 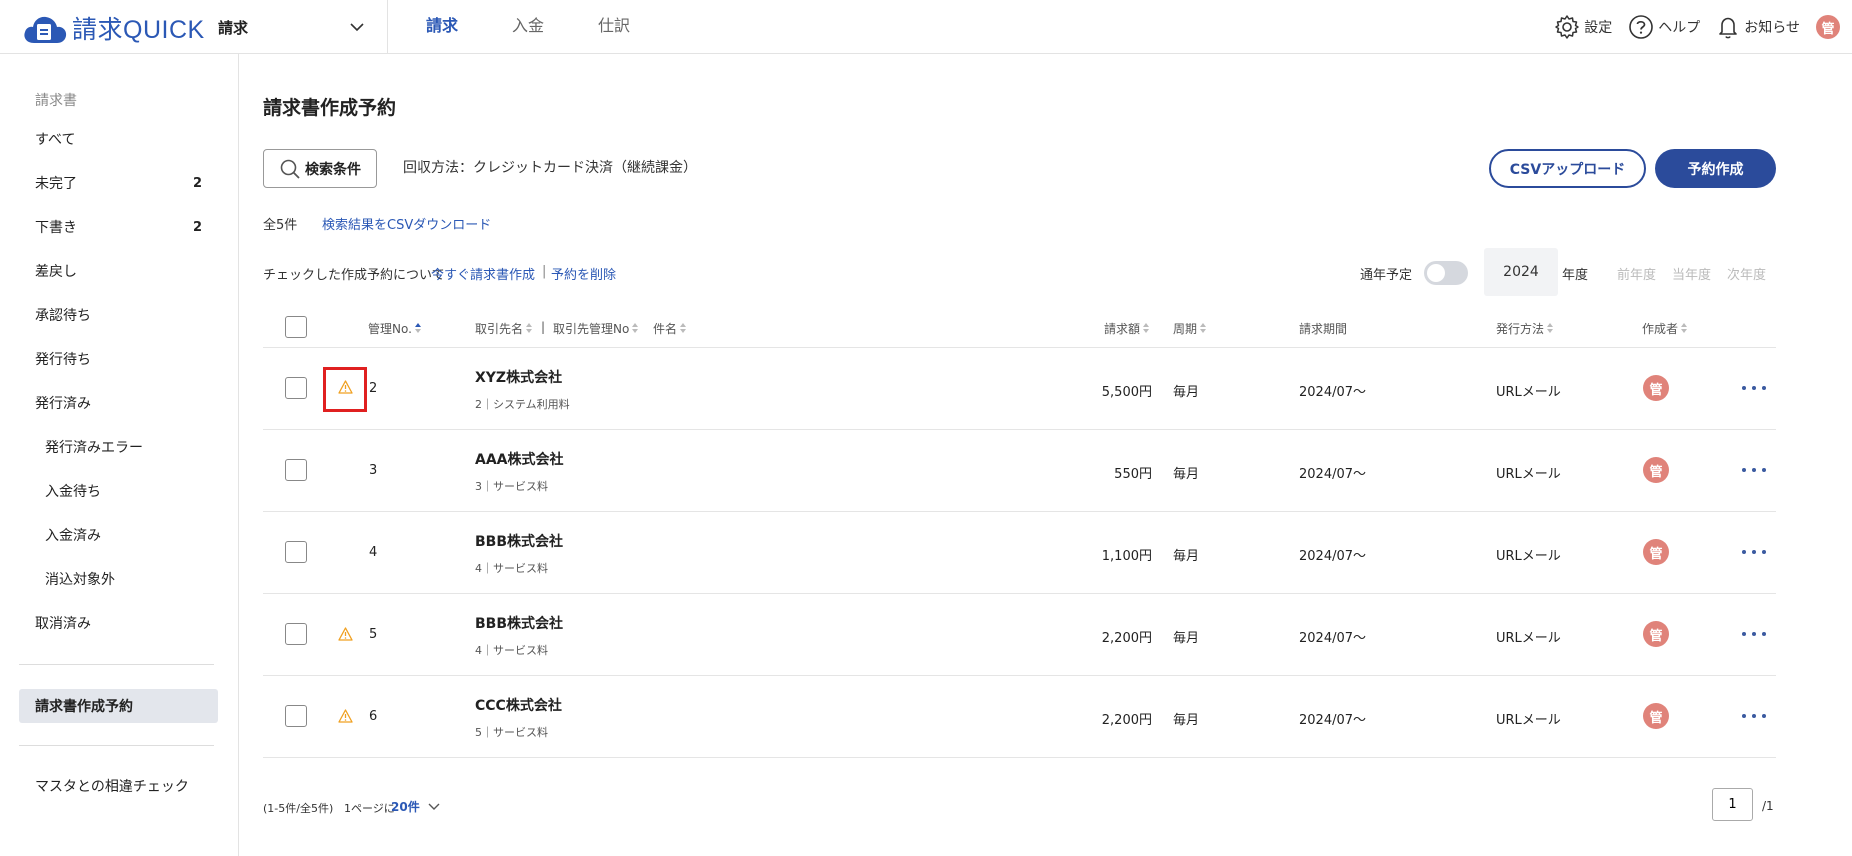 What do you see at coordinates (1665, 328) in the screenshot?
I see `column-header-creator: 作成者` at bounding box center [1665, 328].